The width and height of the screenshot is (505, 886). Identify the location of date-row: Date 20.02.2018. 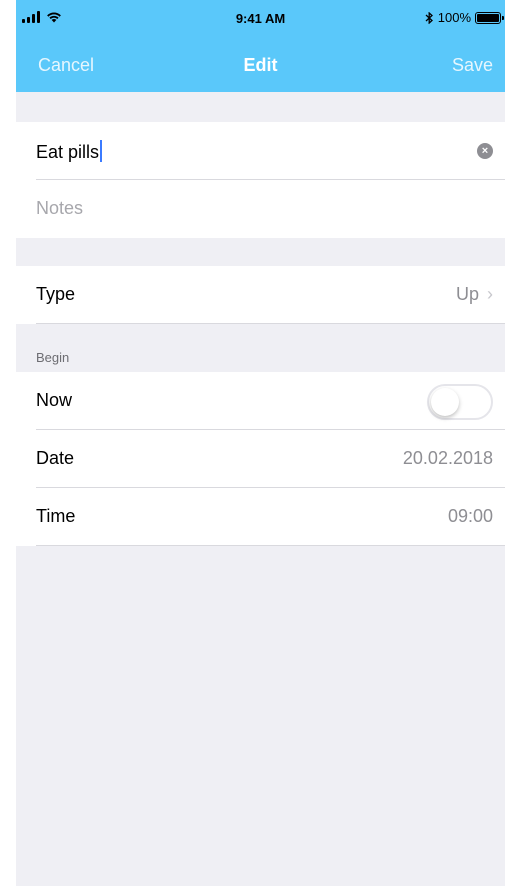
(260, 459).